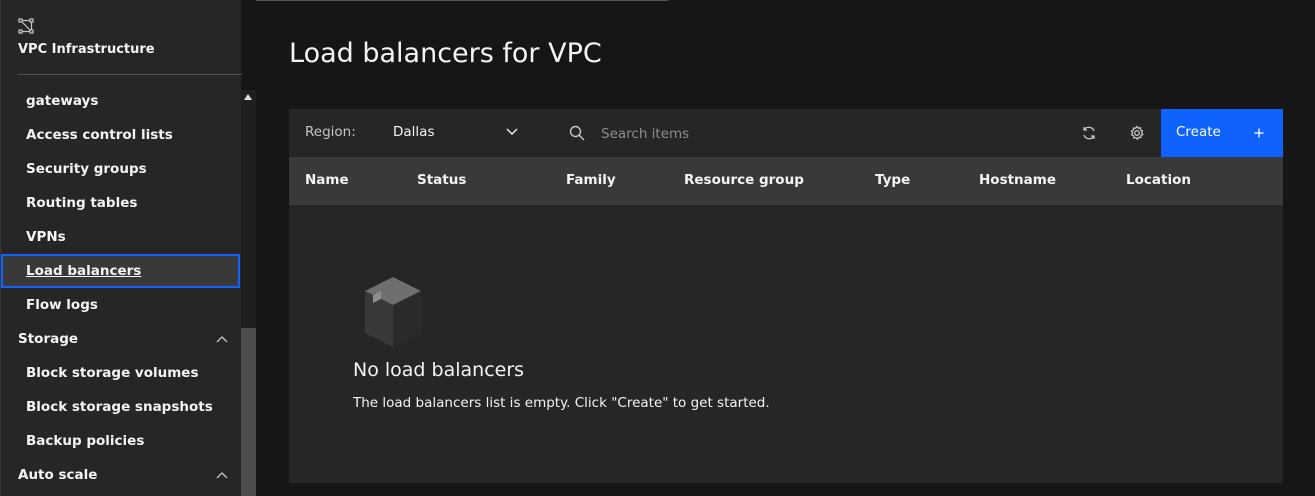 The height and width of the screenshot is (496, 1315). I want to click on sidebar-item-label: Block storage volumes, so click(112, 373).